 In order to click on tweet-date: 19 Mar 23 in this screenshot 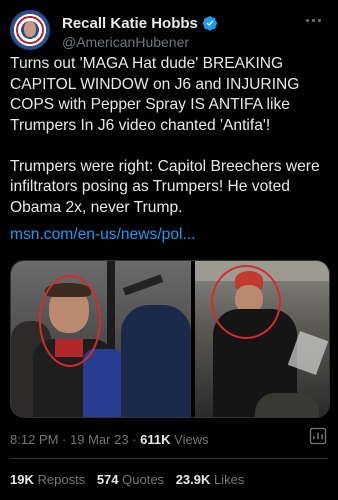, I will do `click(99, 439)`.